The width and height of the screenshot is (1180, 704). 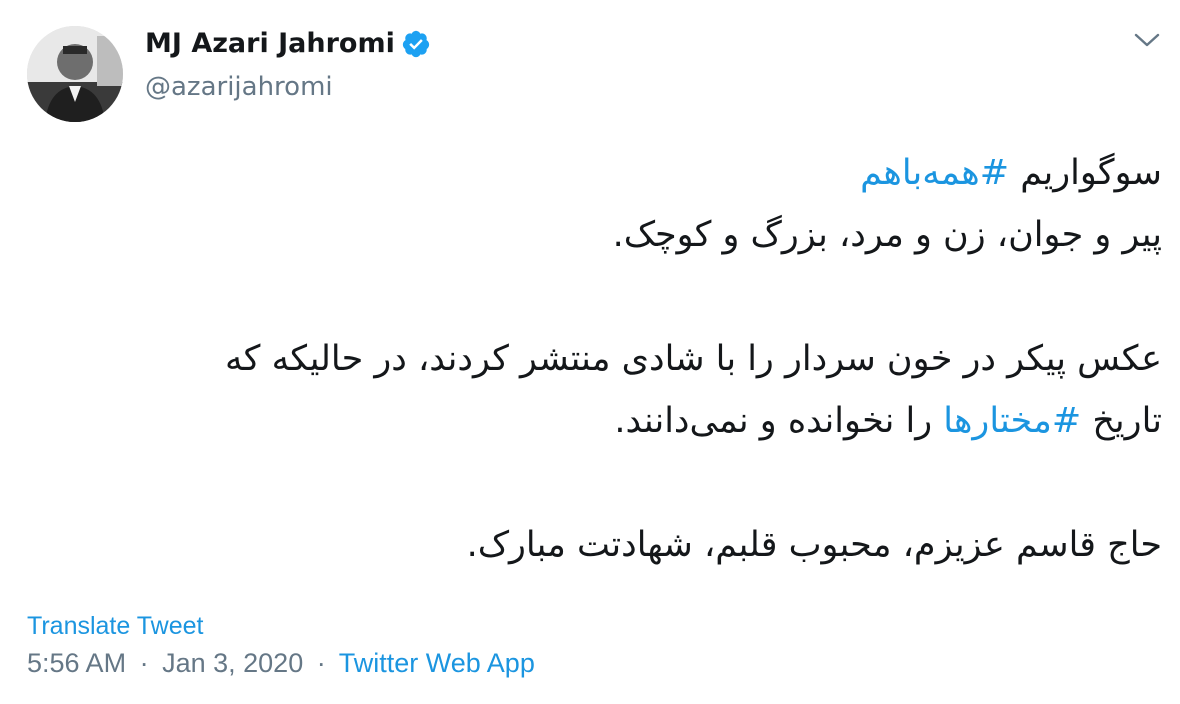 I want to click on verified-badge-icon, so click(x=416, y=44).